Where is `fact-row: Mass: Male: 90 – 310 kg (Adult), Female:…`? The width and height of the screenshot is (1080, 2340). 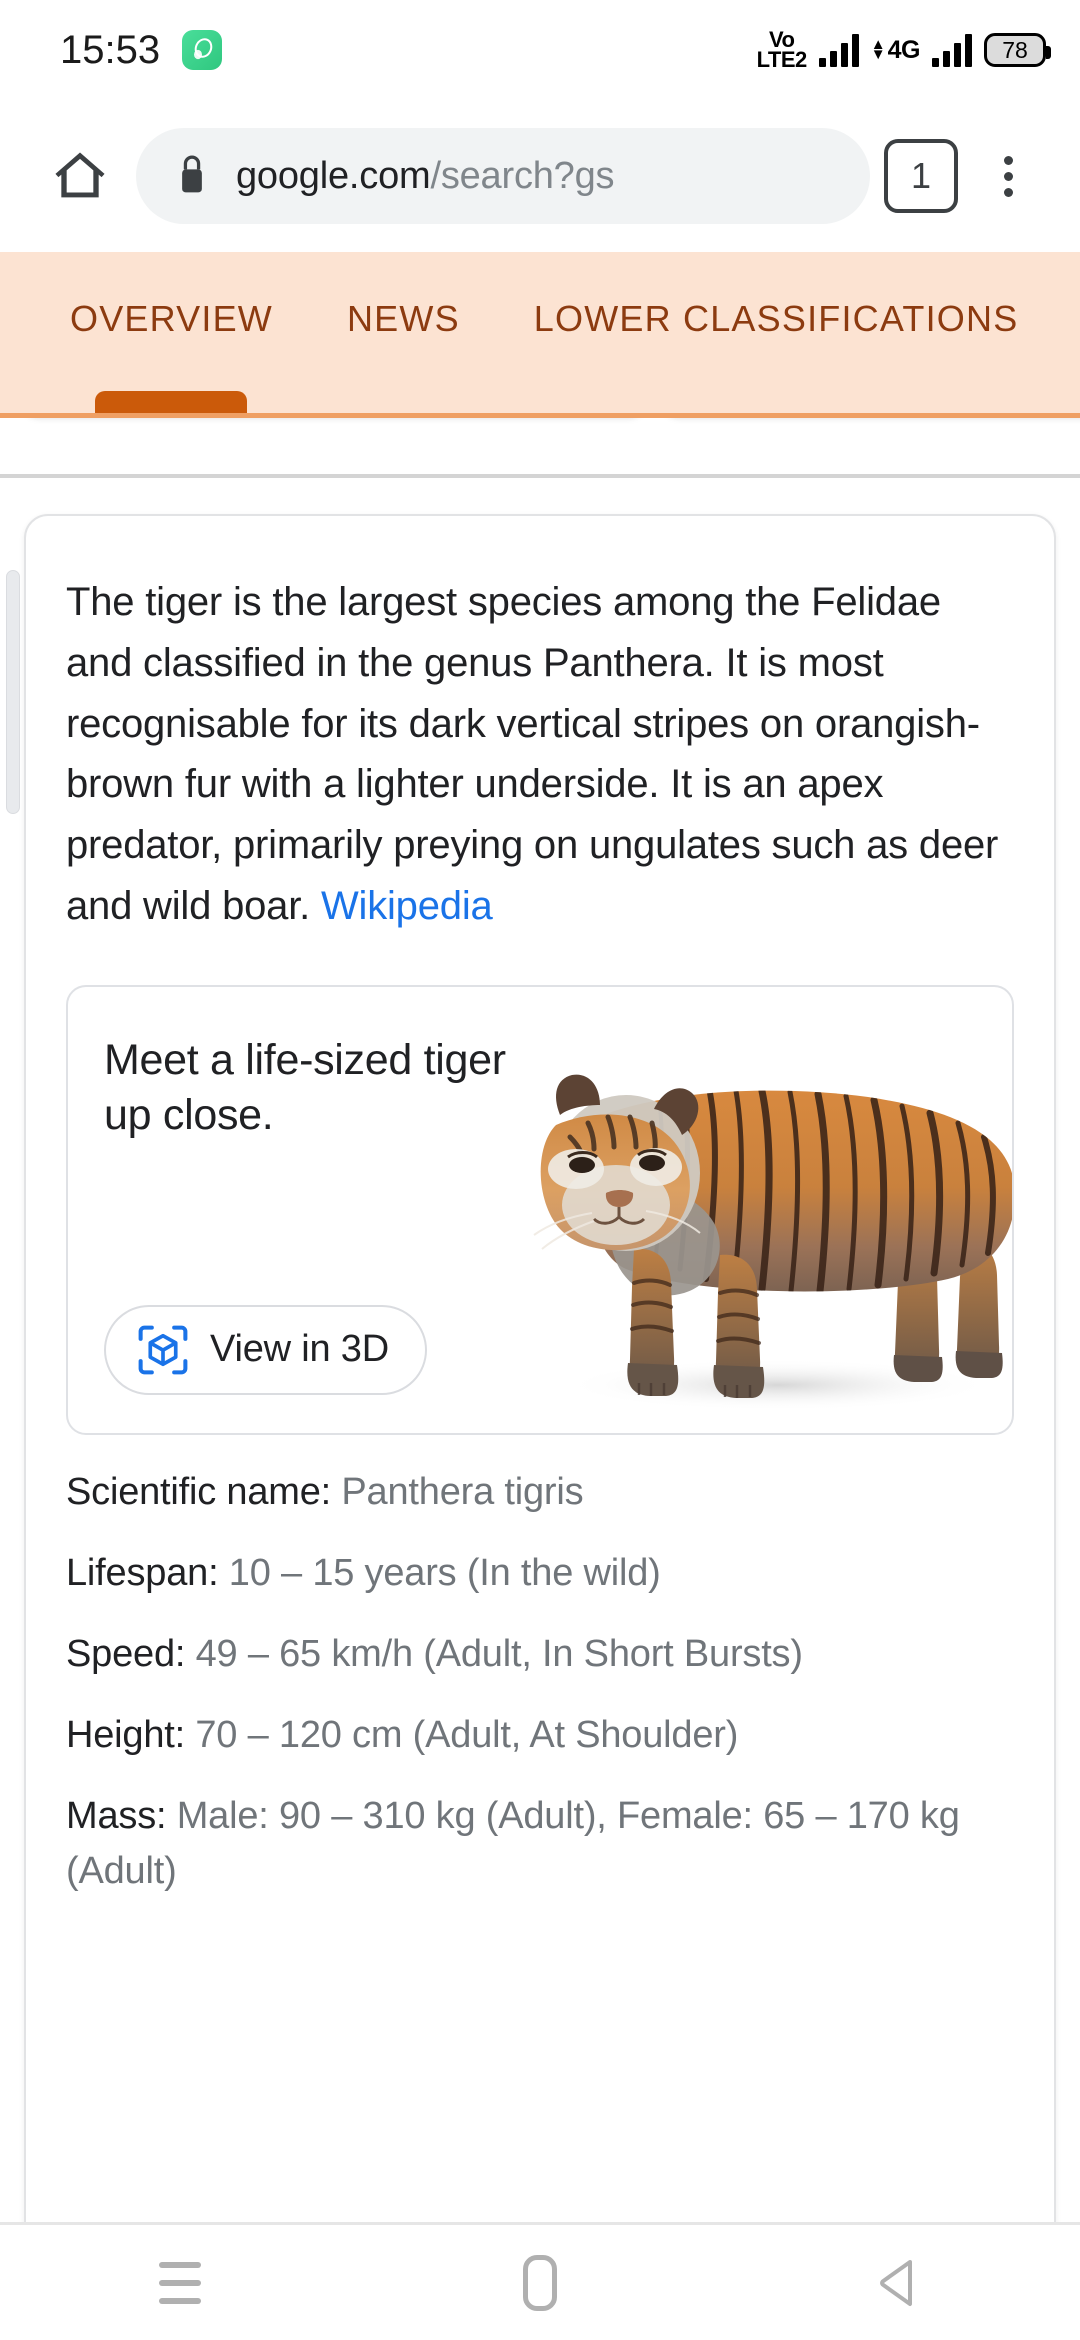
fact-row: Mass: Male: 90 – 310 kg (Adult), Female:… is located at coordinates (540, 1844).